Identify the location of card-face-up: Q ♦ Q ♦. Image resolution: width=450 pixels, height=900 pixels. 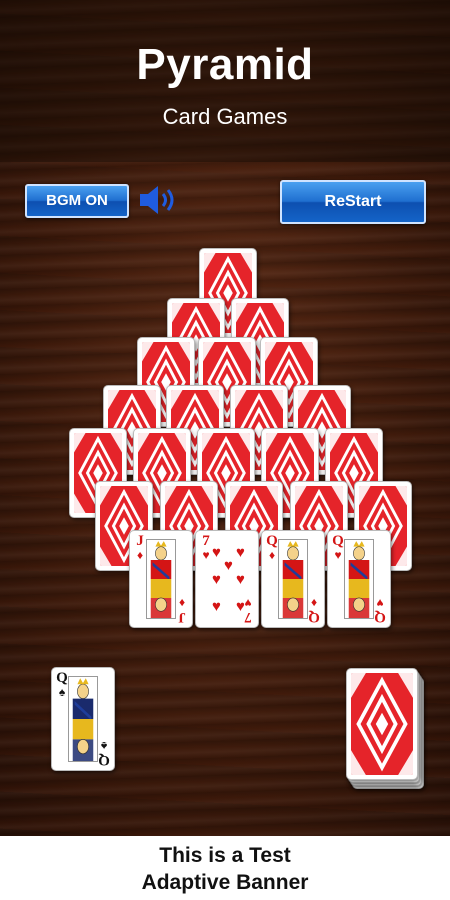
(293, 579).